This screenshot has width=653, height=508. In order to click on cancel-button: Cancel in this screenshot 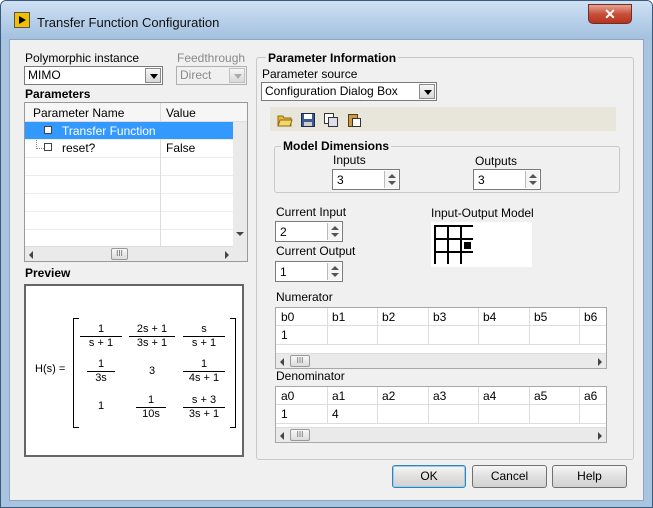, I will do `click(509, 476)`.